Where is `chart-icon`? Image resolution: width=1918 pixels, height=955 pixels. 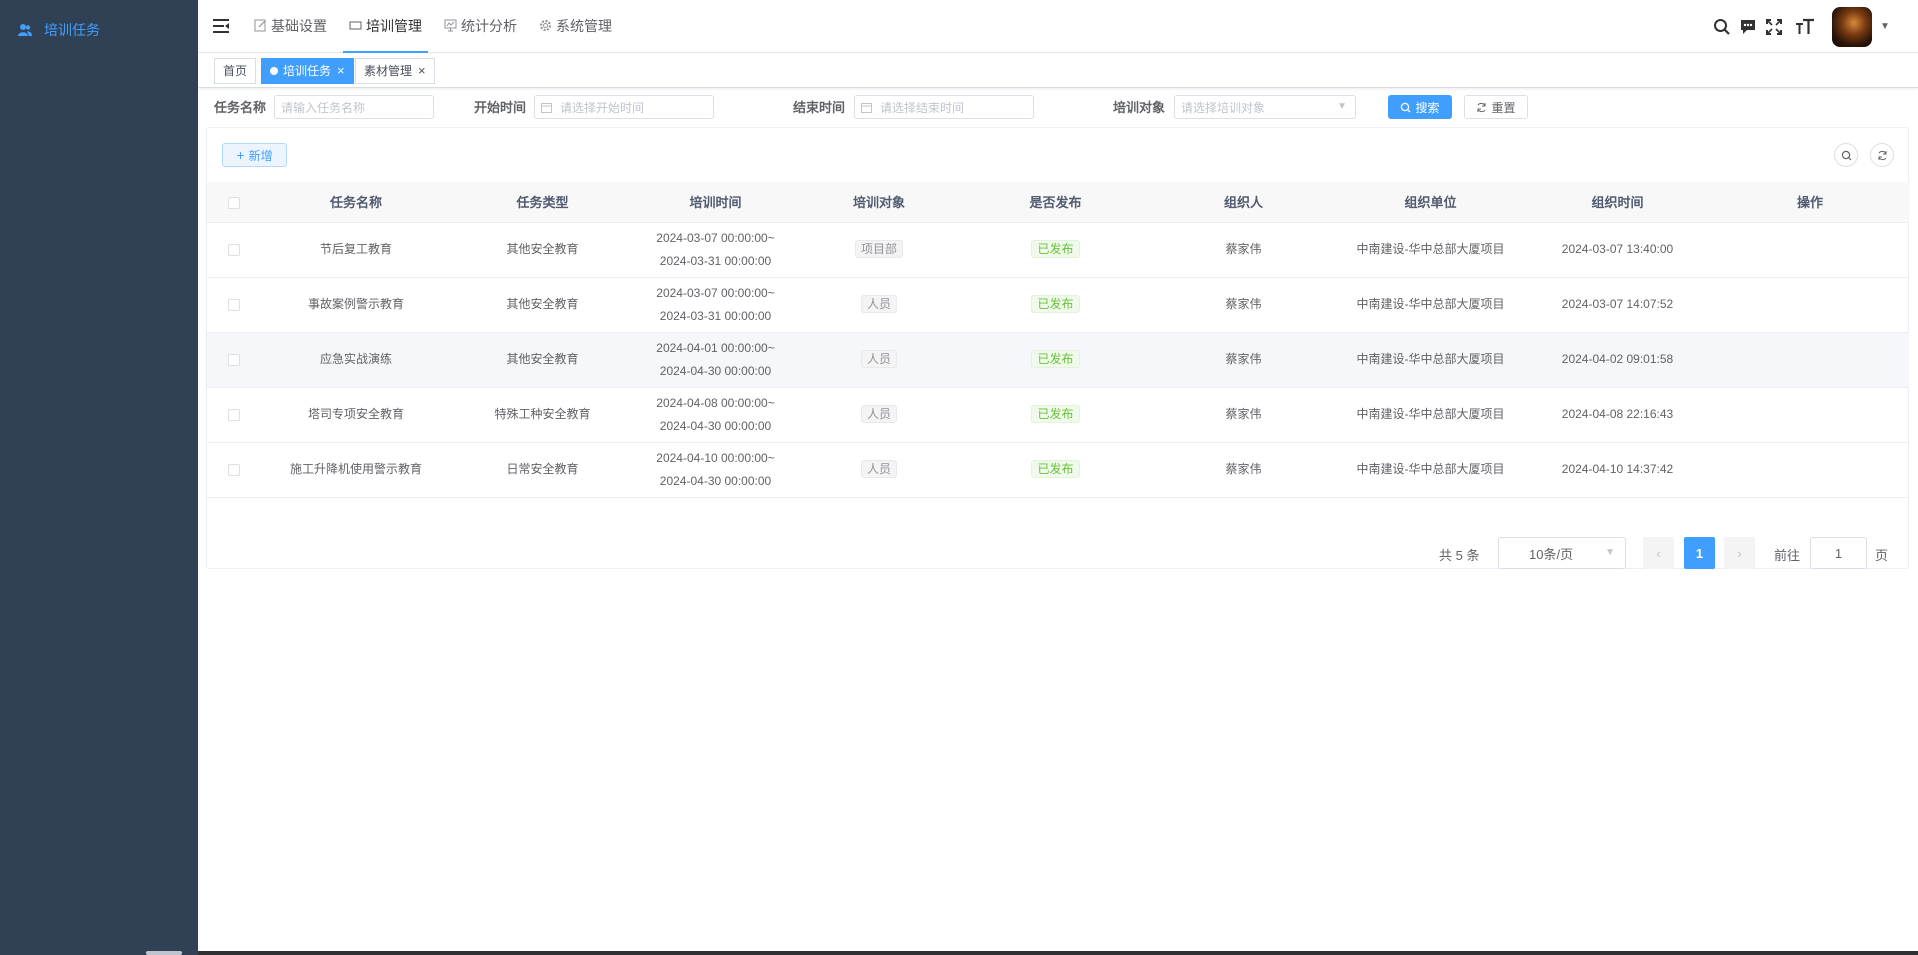 chart-icon is located at coordinates (450, 25).